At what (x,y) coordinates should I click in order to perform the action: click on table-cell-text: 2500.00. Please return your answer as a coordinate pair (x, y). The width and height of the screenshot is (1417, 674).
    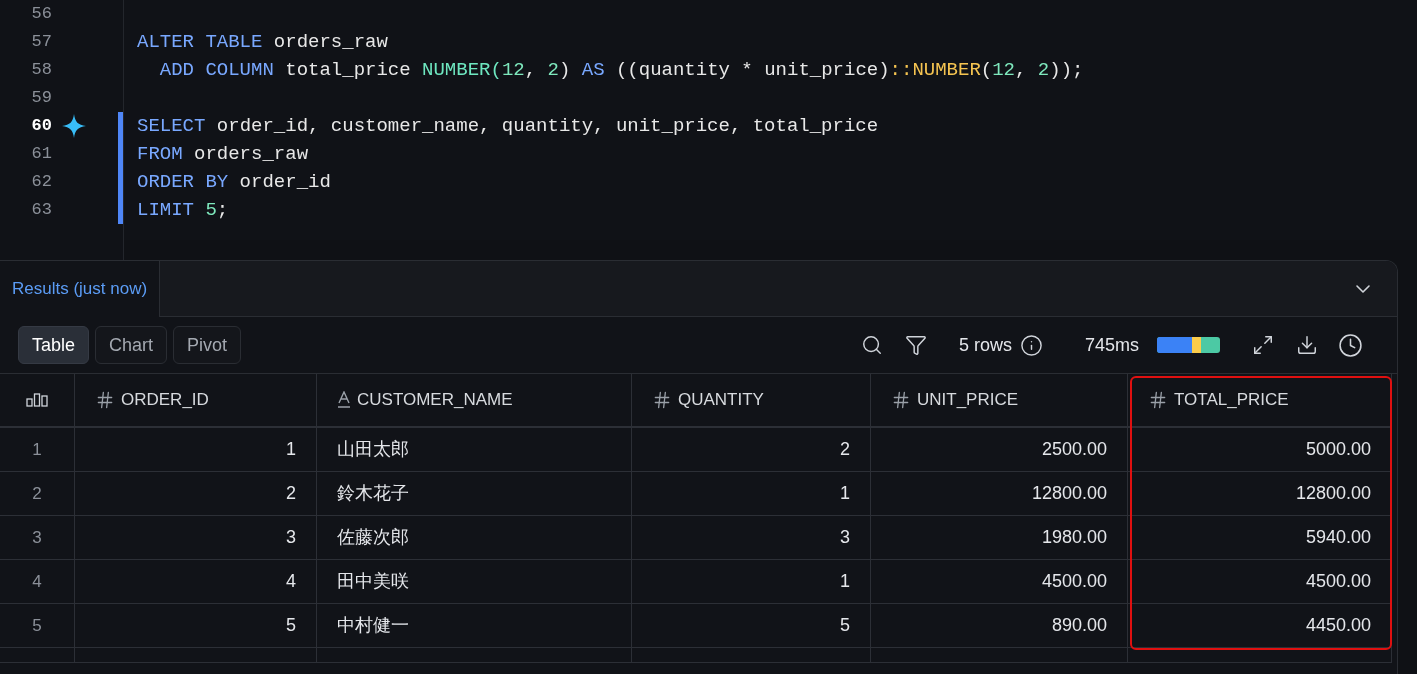
    Looking at the image, I should click on (1074, 449).